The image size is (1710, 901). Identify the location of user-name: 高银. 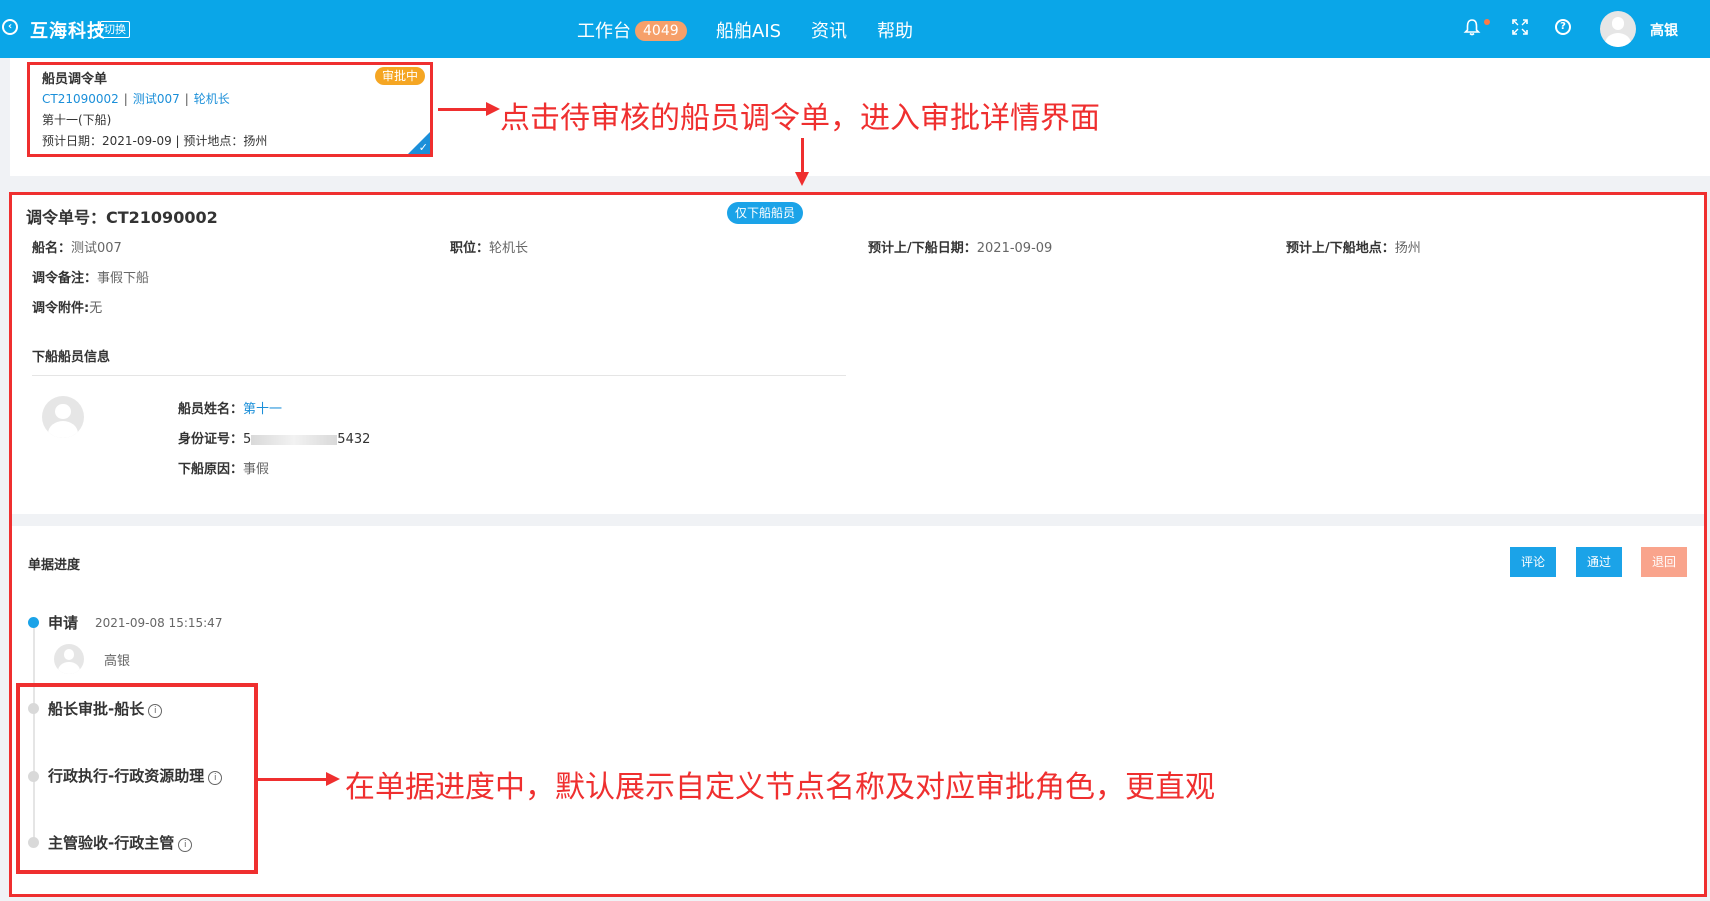
(1664, 30).